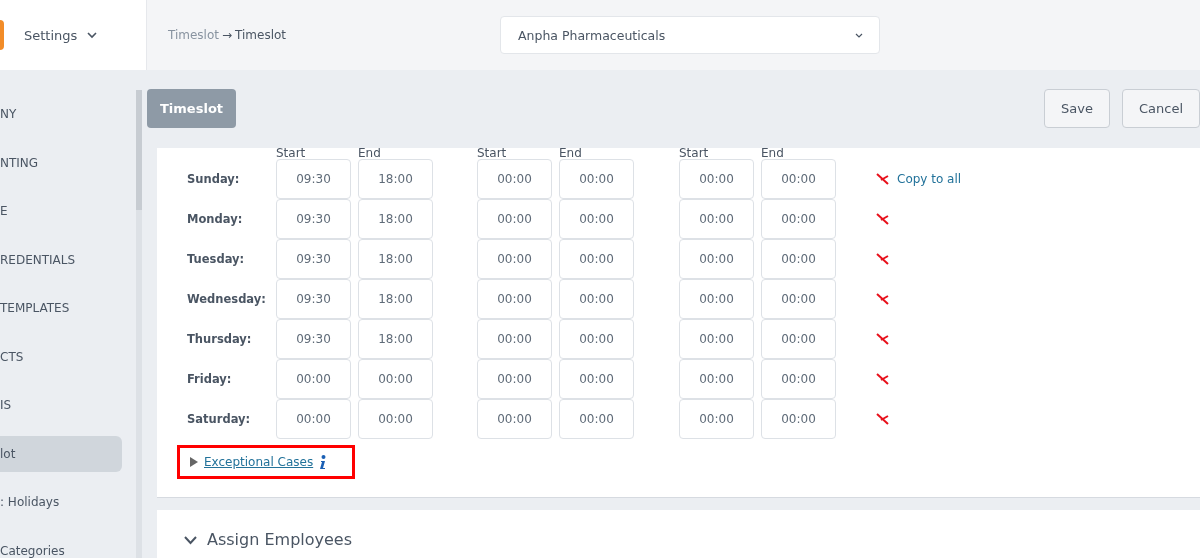 This screenshot has width=1200, height=558. Describe the element at coordinates (220, 339) in the screenshot. I see `day-label: Thursday:` at that location.